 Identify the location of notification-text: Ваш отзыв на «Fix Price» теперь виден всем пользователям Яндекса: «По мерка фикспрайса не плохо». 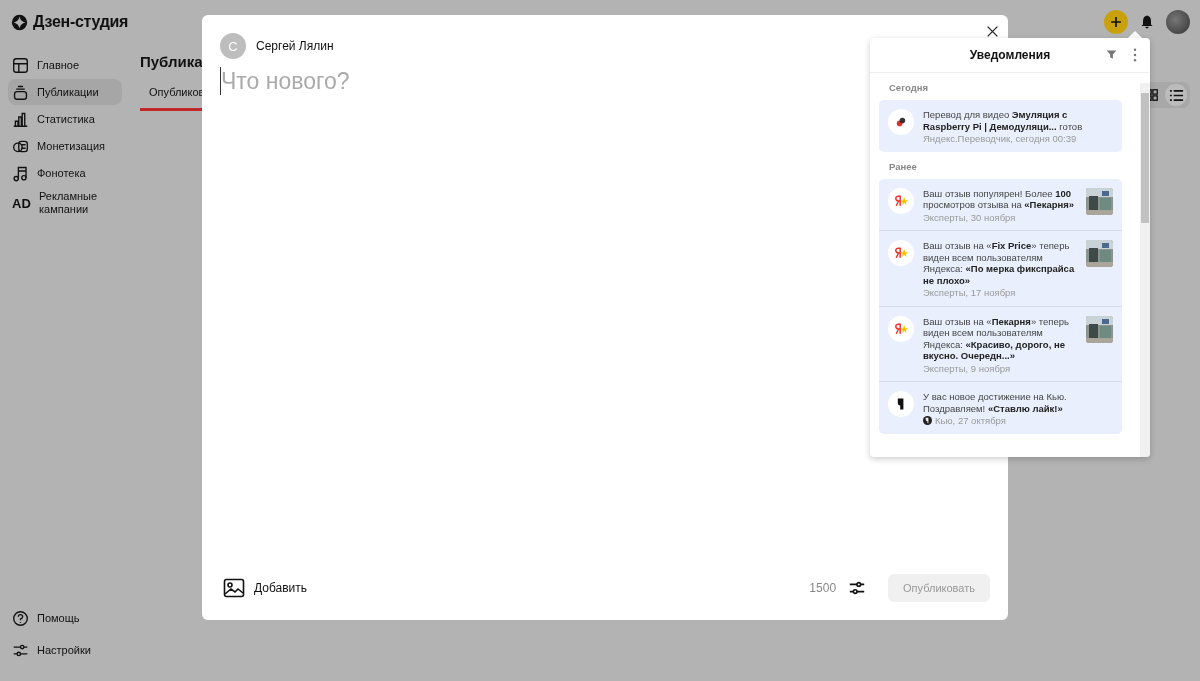
(999, 263).